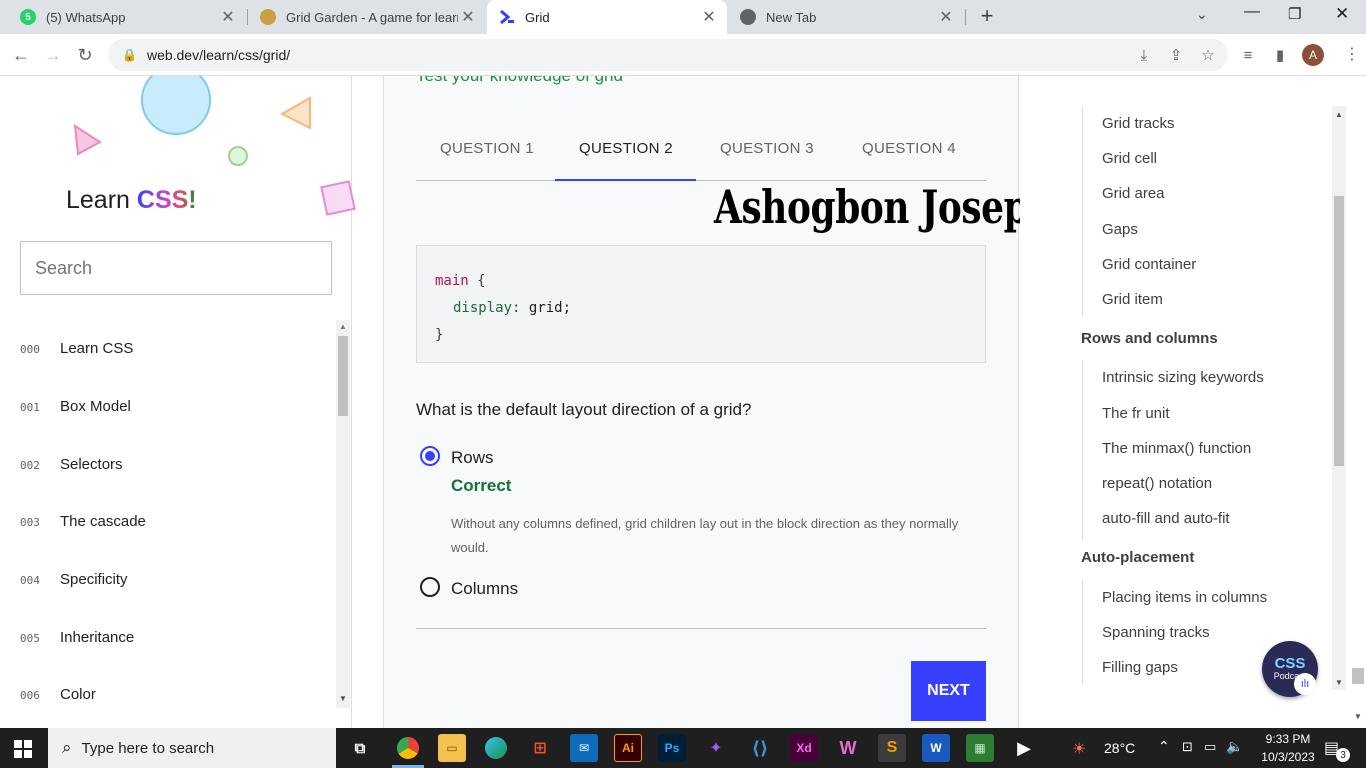 The image size is (1366, 768). What do you see at coordinates (1202, 14) in the screenshot?
I see `tab-search-chevron-icon: ⌄` at bounding box center [1202, 14].